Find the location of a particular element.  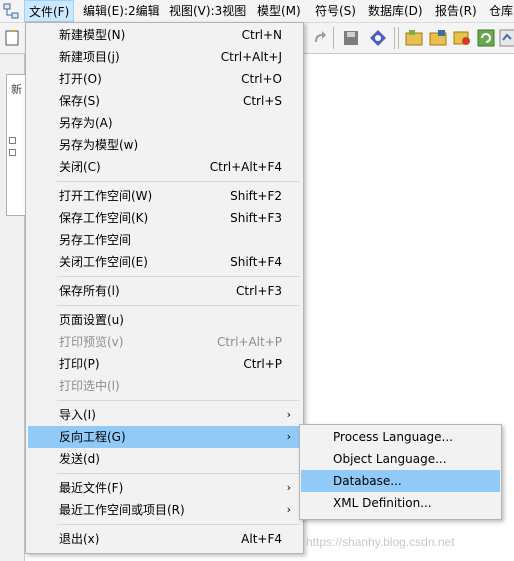

menu-item-label: 退出(x) is located at coordinates (79, 539).